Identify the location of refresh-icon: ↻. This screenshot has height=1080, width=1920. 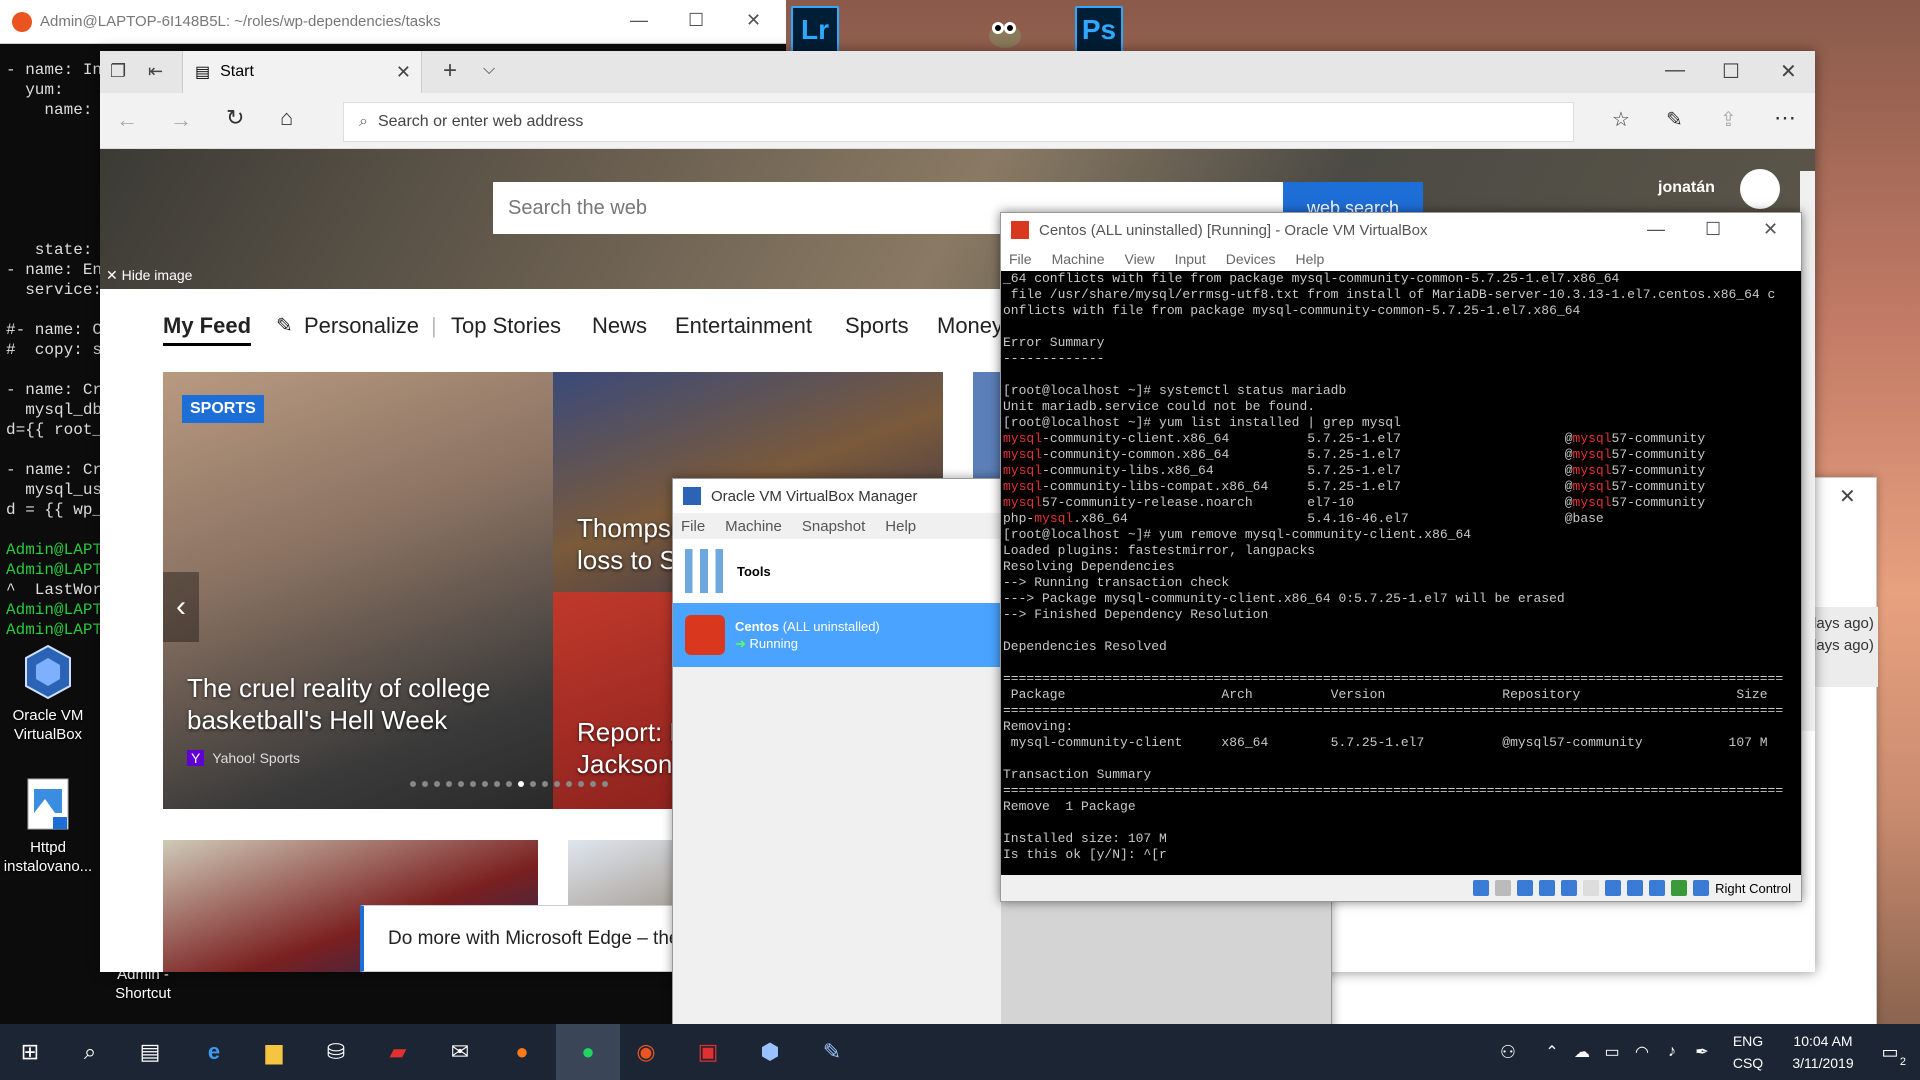
(235, 118).